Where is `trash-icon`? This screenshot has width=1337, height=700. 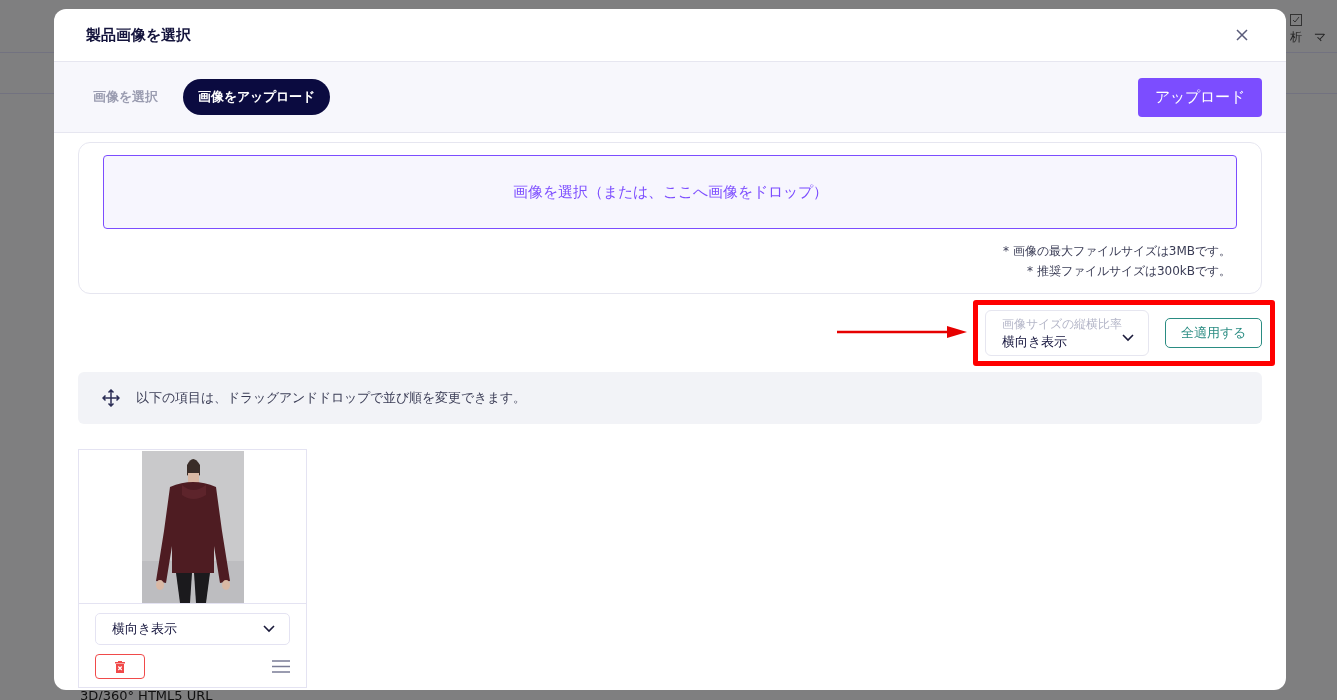 trash-icon is located at coordinates (120, 666).